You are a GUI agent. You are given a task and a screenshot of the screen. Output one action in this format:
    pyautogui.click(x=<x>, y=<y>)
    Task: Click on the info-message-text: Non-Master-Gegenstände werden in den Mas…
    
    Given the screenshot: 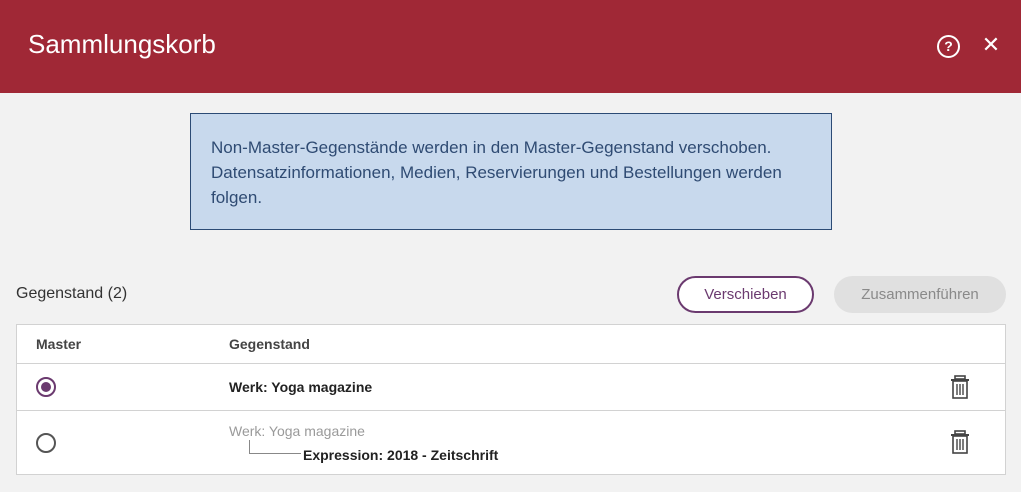 What is the action you would take?
    pyautogui.click(x=496, y=172)
    